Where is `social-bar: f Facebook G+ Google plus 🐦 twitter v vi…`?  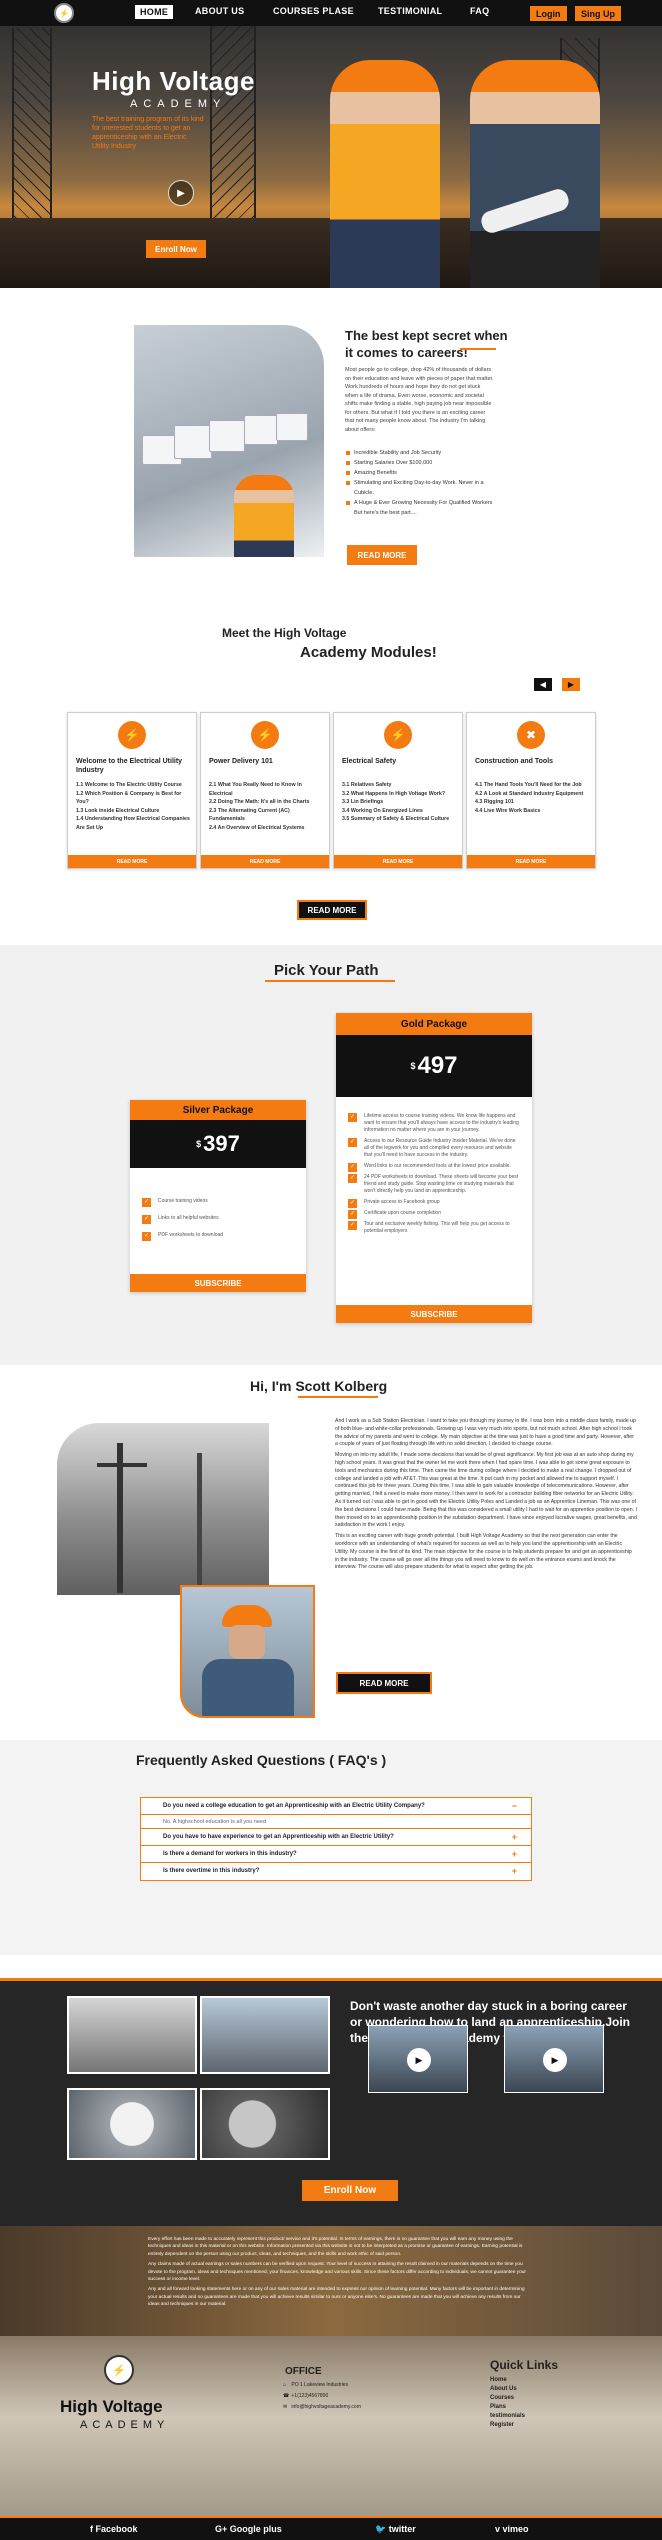
social-bar: f Facebook G+ Google plus 🐦 twitter v vi… is located at coordinates (331, 2528).